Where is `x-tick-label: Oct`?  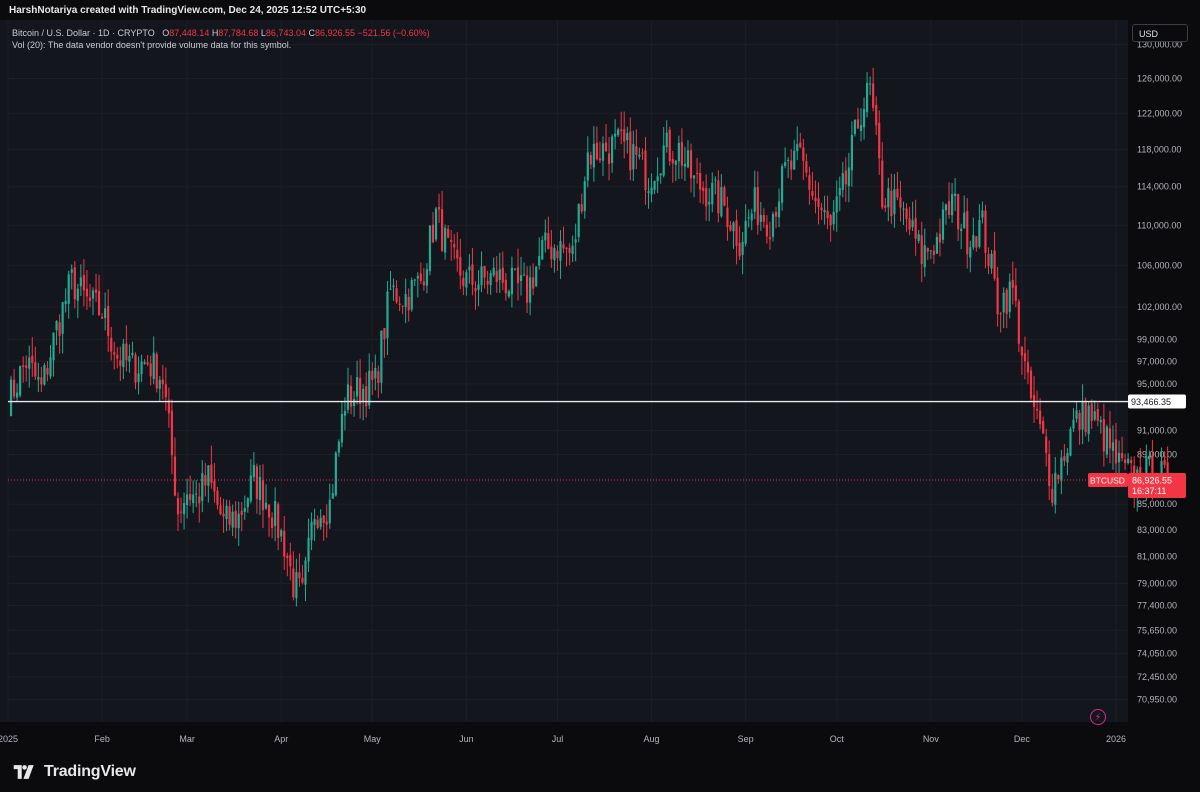
x-tick-label: Oct is located at coordinates (837, 739).